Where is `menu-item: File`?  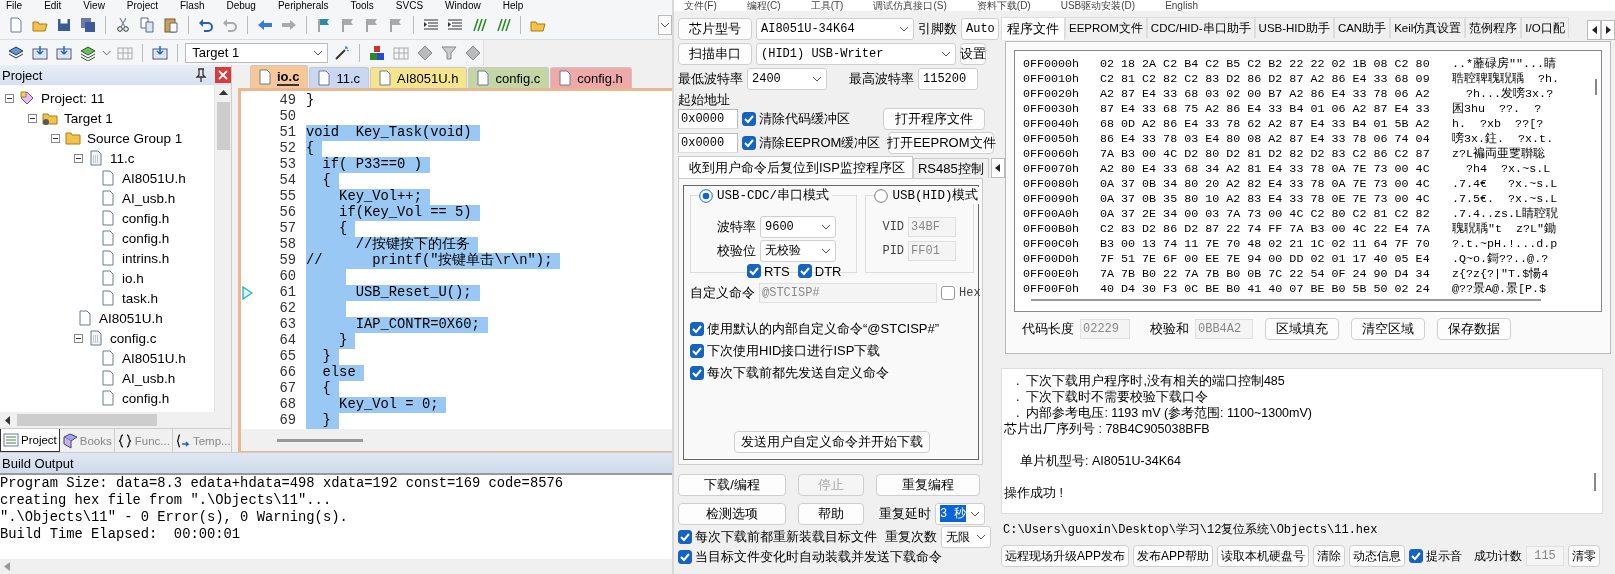 menu-item: File is located at coordinates (14, 5).